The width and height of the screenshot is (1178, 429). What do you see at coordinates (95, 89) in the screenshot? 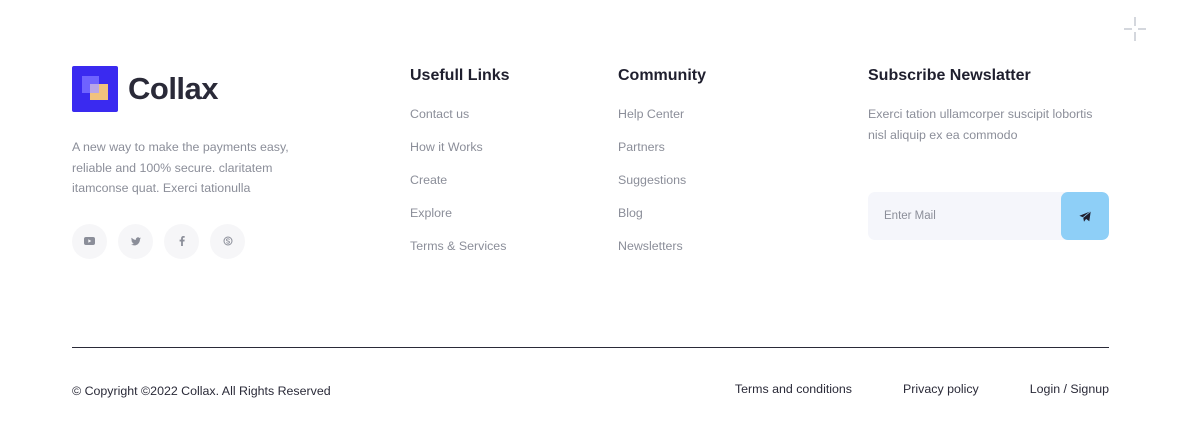
I see `logo-mark-icon` at bounding box center [95, 89].